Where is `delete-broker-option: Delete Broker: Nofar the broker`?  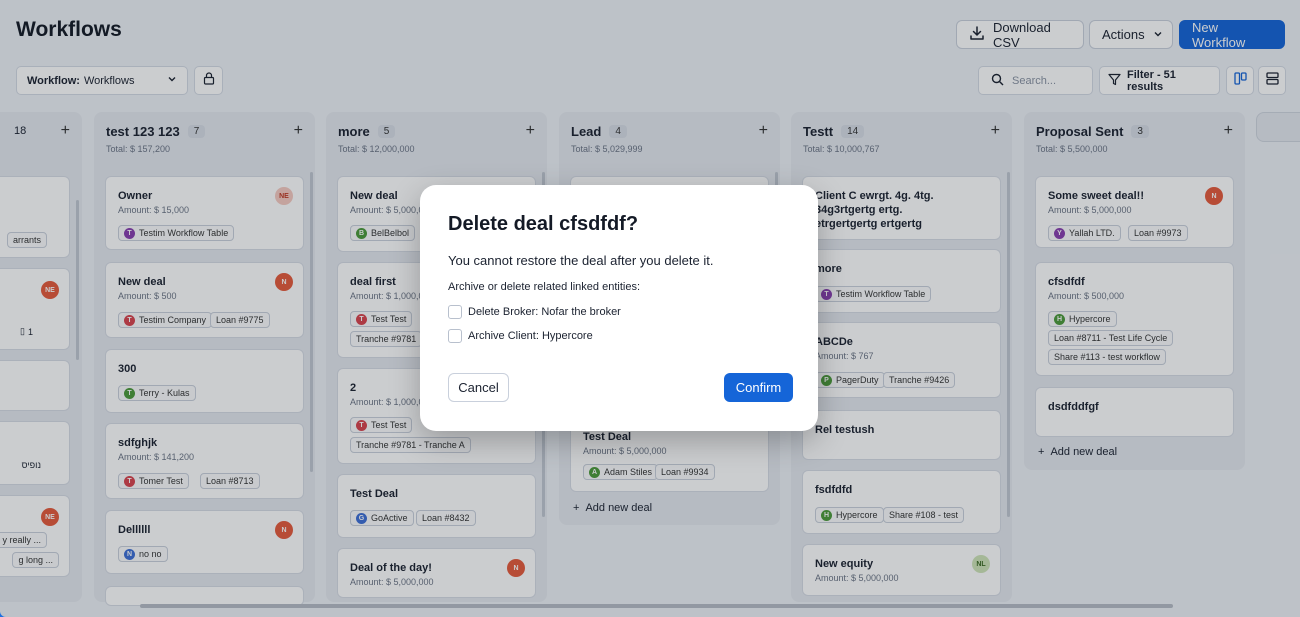 delete-broker-option: Delete Broker: Nofar the broker is located at coordinates (534, 312).